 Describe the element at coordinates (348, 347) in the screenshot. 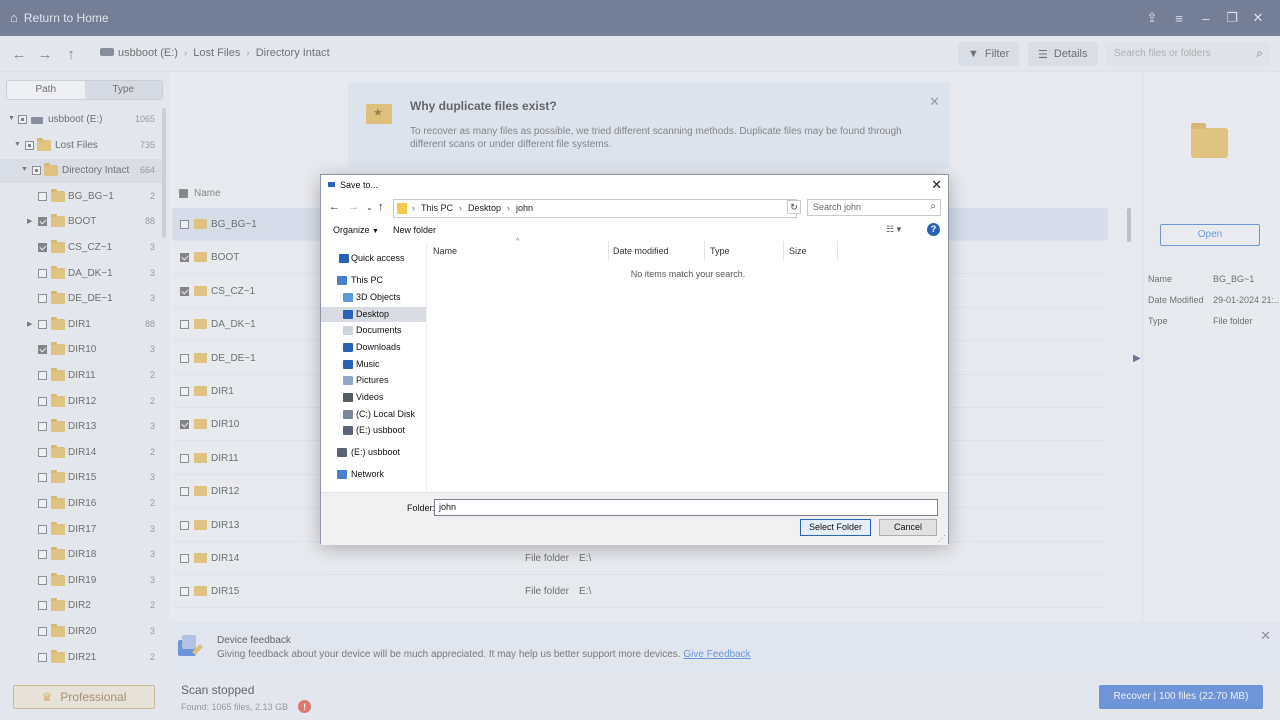

I see `downloads-icon` at that location.